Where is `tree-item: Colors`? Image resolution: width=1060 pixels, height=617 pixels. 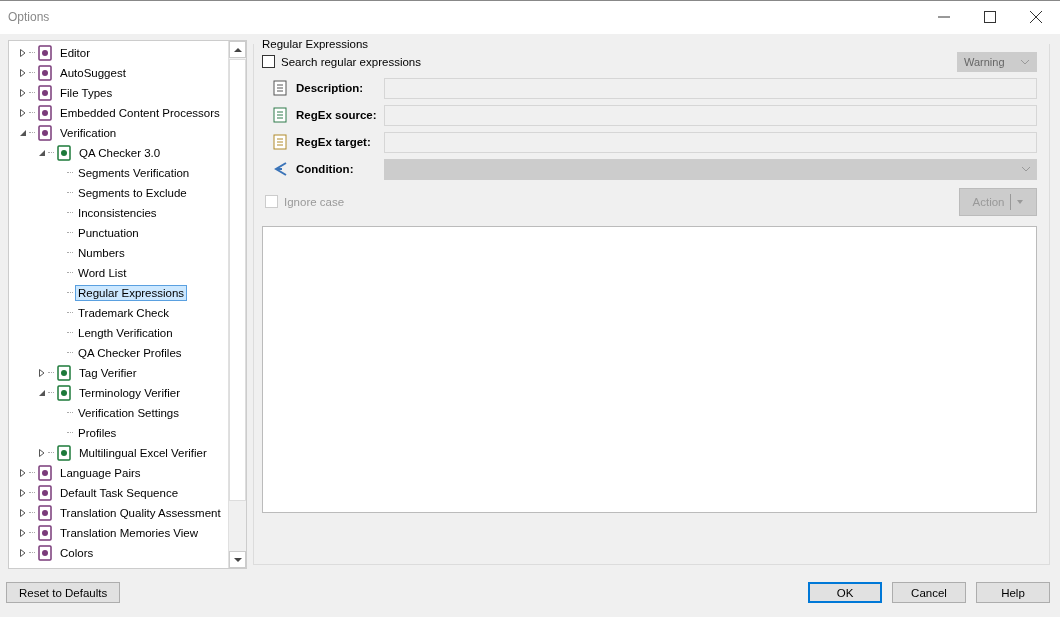 tree-item: Colors is located at coordinates (77, 552).